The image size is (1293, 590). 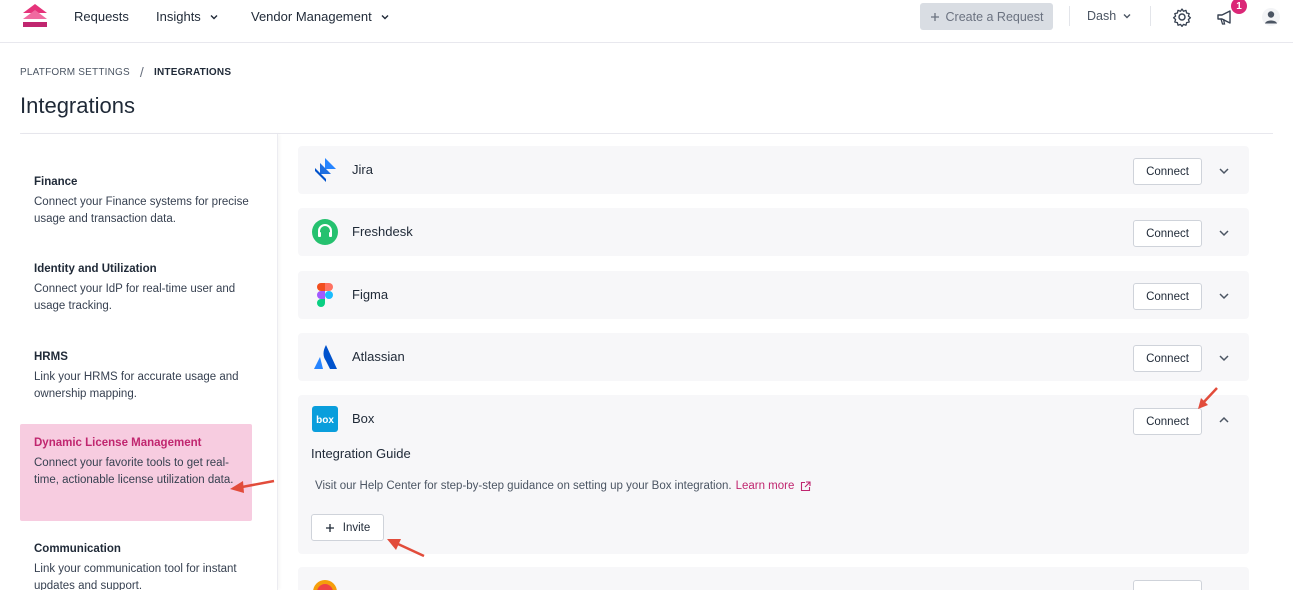 What do you see at coordinates (994, 16) in the screenshot?
I see `create-request-label: Create a Request` at bounding box center [994, 16].